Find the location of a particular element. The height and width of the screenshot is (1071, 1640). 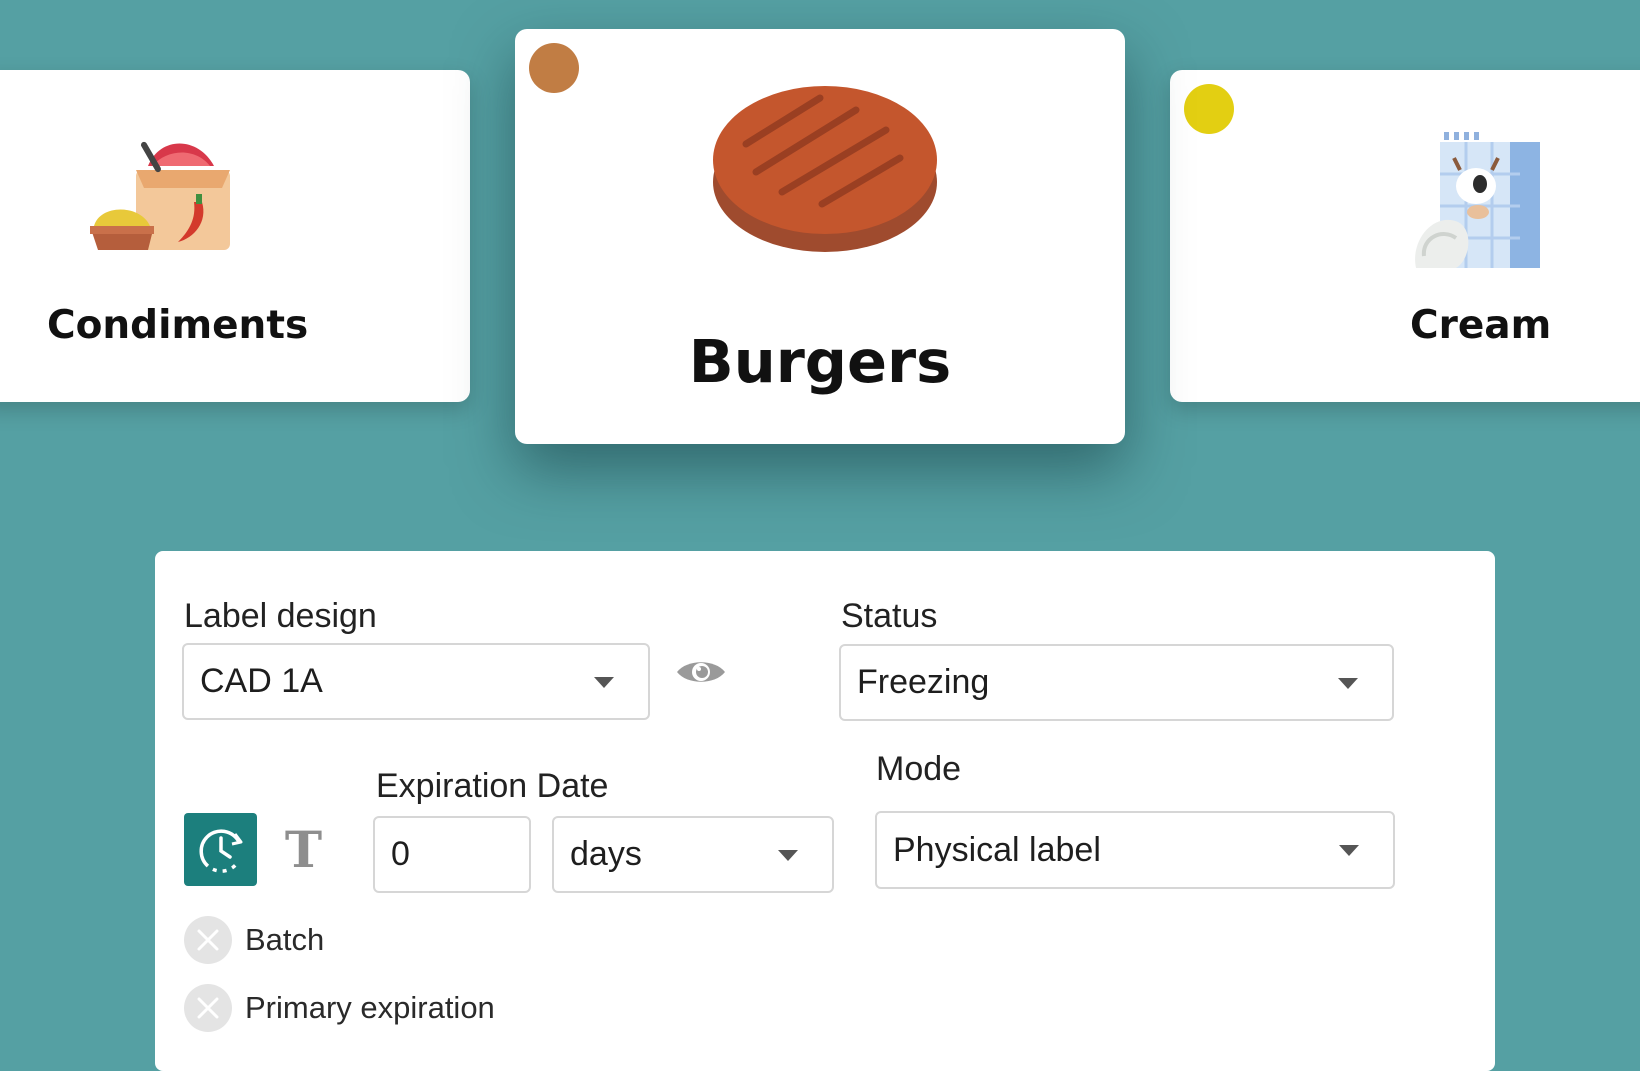

expiration-unit-select: days is located at coordinates (693, 854).